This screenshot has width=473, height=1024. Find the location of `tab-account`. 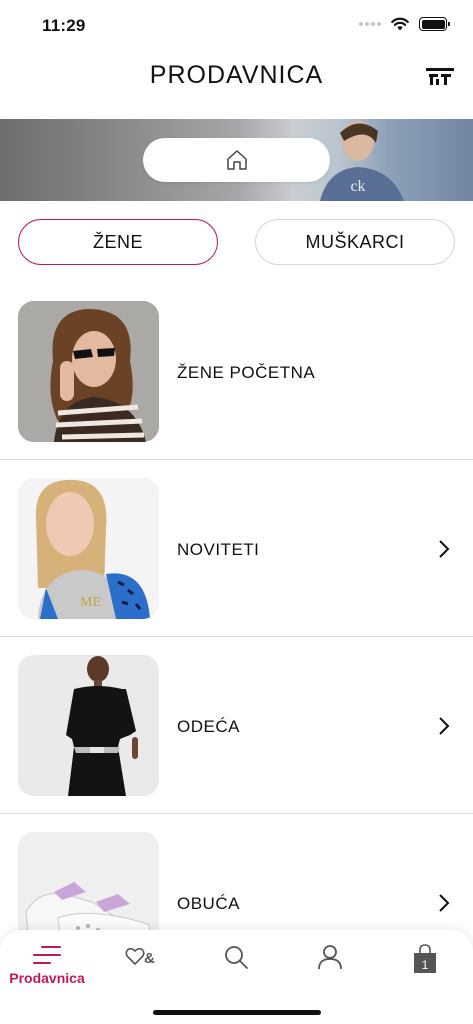

tab-account is located at coordinates (330, 974).